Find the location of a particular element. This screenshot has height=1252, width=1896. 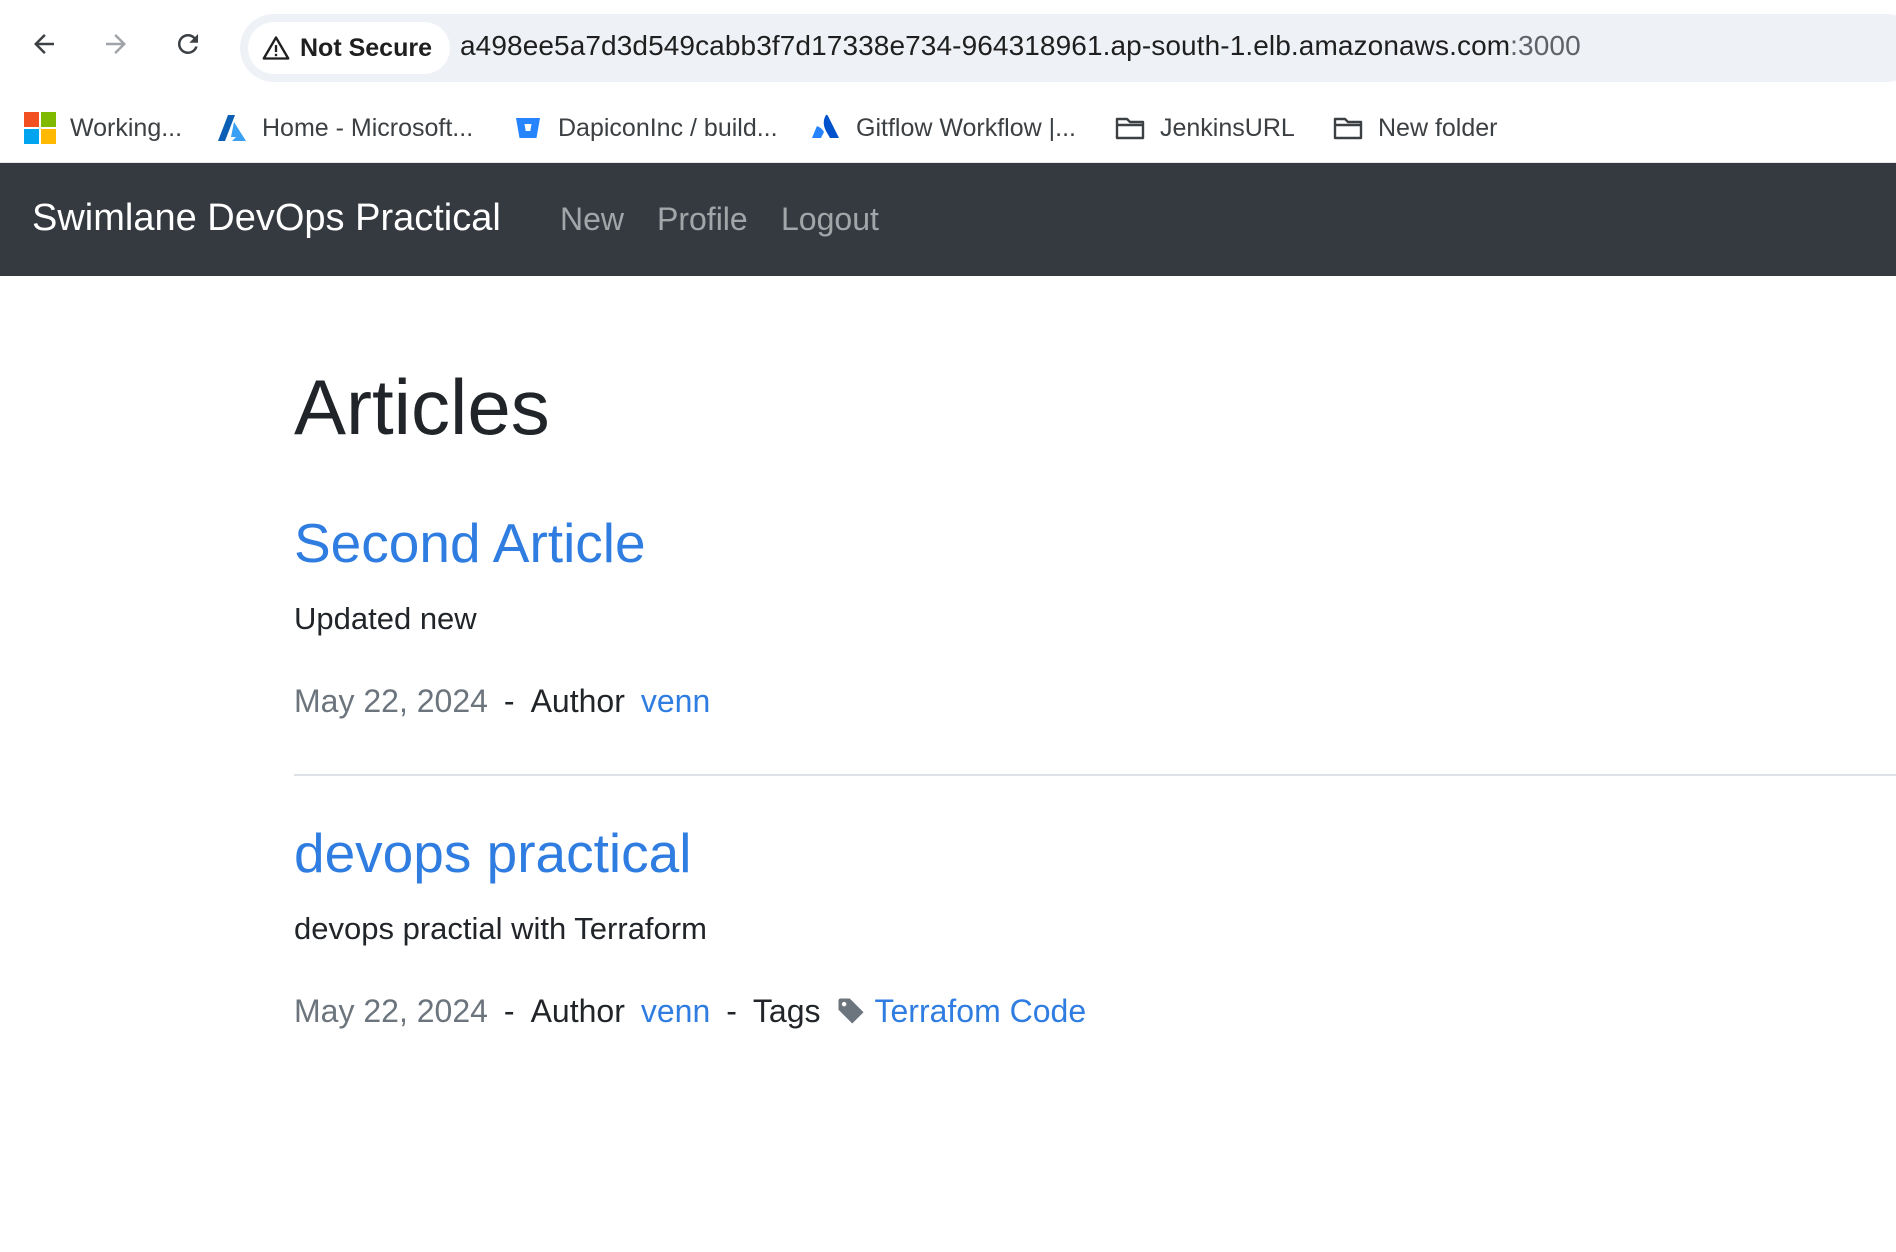

nav-logout-link: Logout is located at coordinates (830, 219).